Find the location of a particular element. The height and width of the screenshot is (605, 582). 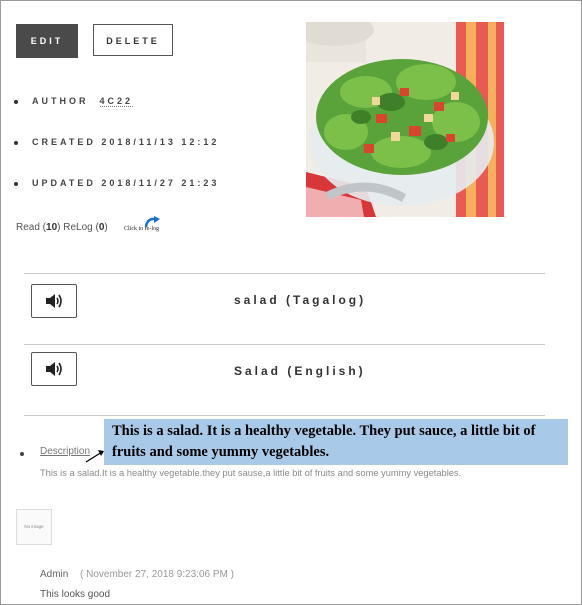

updated-label: UPDATED is located at coordinates (64, 183).